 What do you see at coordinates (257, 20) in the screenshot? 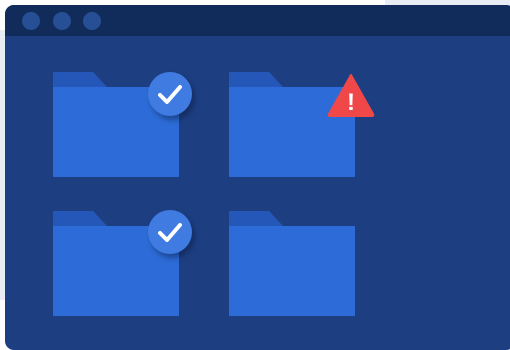
I see `window-titlebar` at bounding box center [257, 20].